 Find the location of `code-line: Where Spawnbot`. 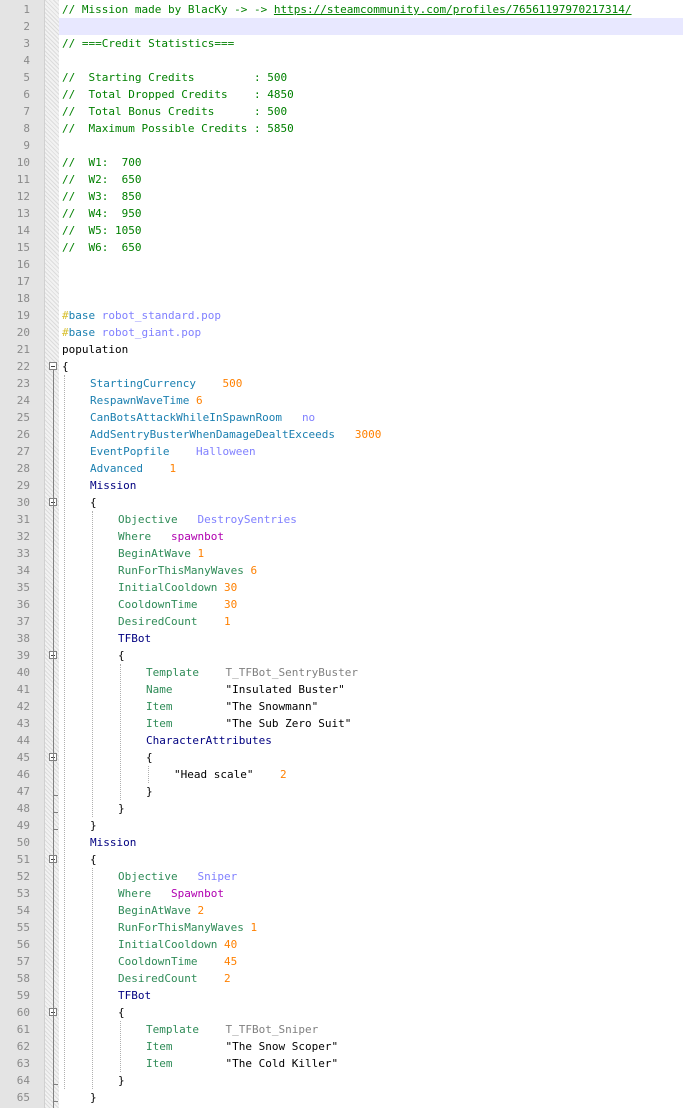

code-line: Where Spawnbot is located at coordinates (371, 893).